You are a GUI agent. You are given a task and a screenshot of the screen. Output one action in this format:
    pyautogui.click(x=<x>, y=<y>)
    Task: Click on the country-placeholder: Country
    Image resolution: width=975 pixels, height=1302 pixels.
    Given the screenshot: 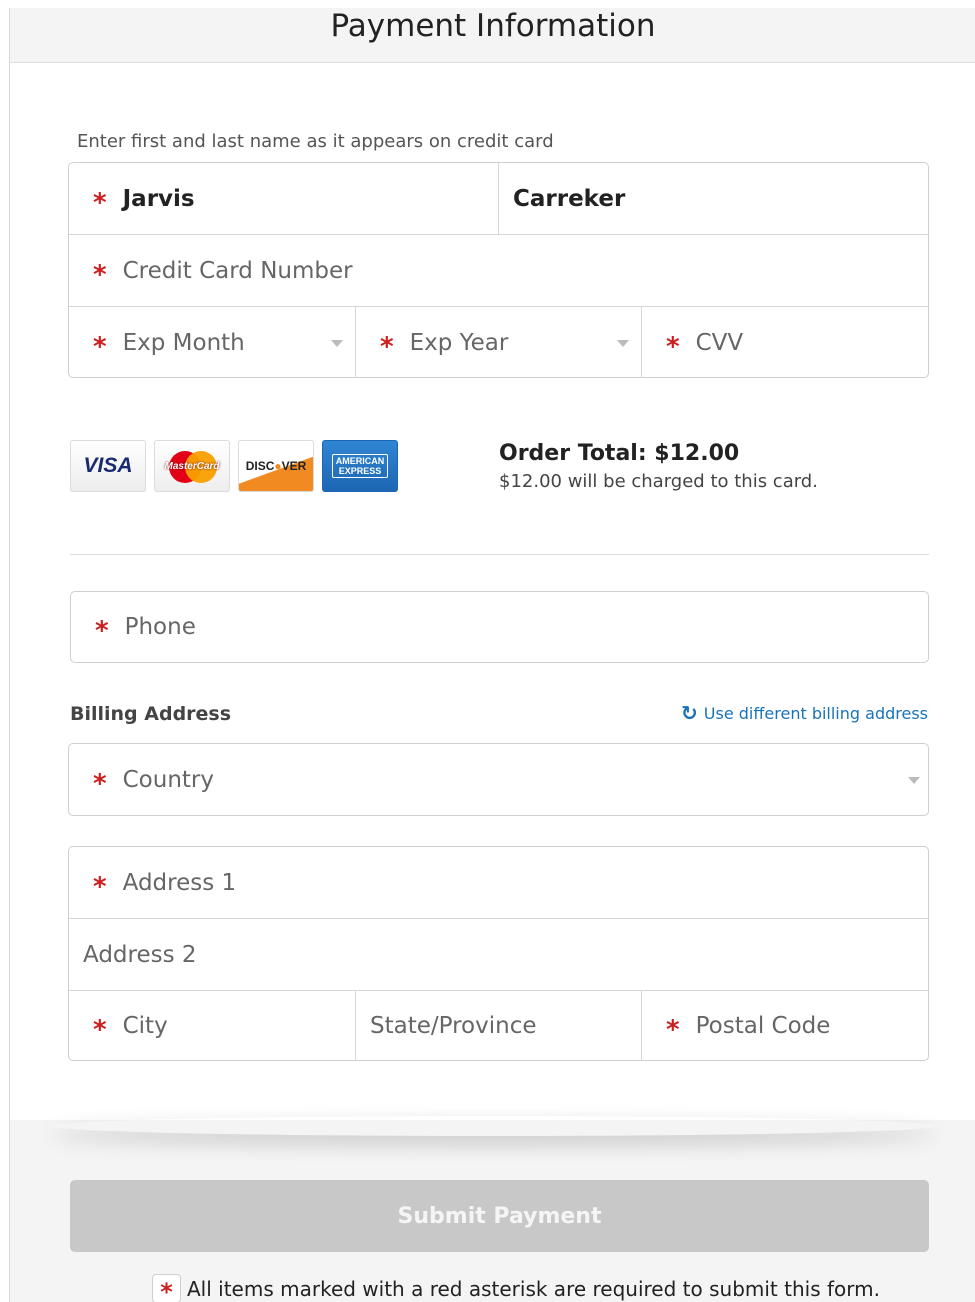 What is the action you would take?
    pyautogui.click(x=168, y=779)
    